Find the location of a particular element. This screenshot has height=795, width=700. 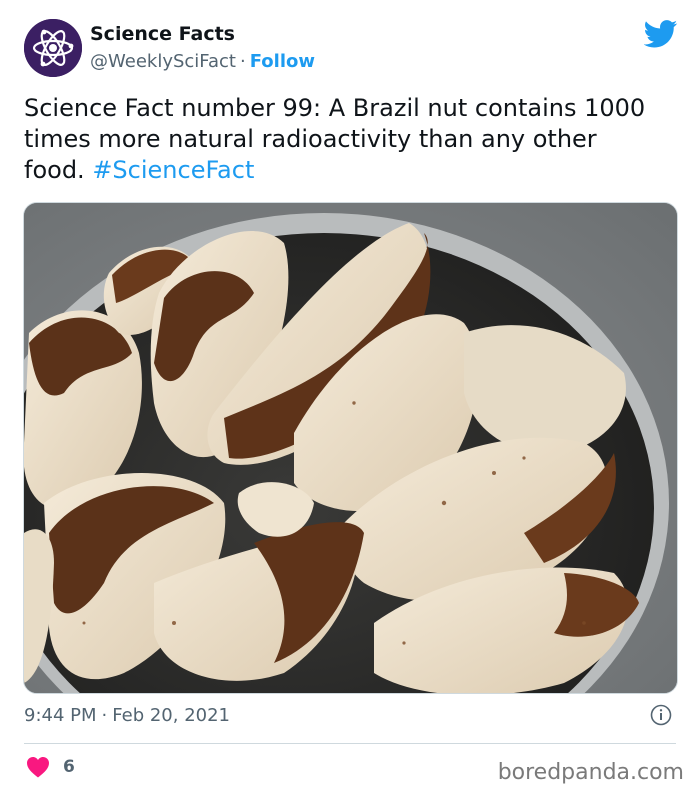

follow-button: Follow is located at coordinates (282, 61).